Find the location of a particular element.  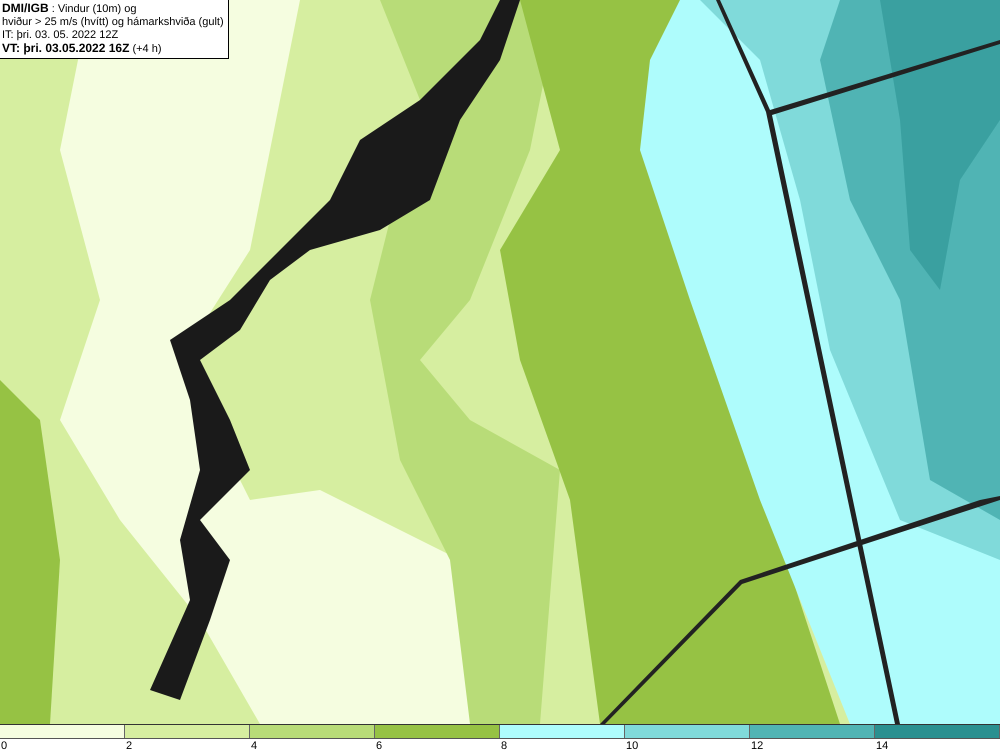

legend-tick-label: 6 is located at coordinates (378, 746).